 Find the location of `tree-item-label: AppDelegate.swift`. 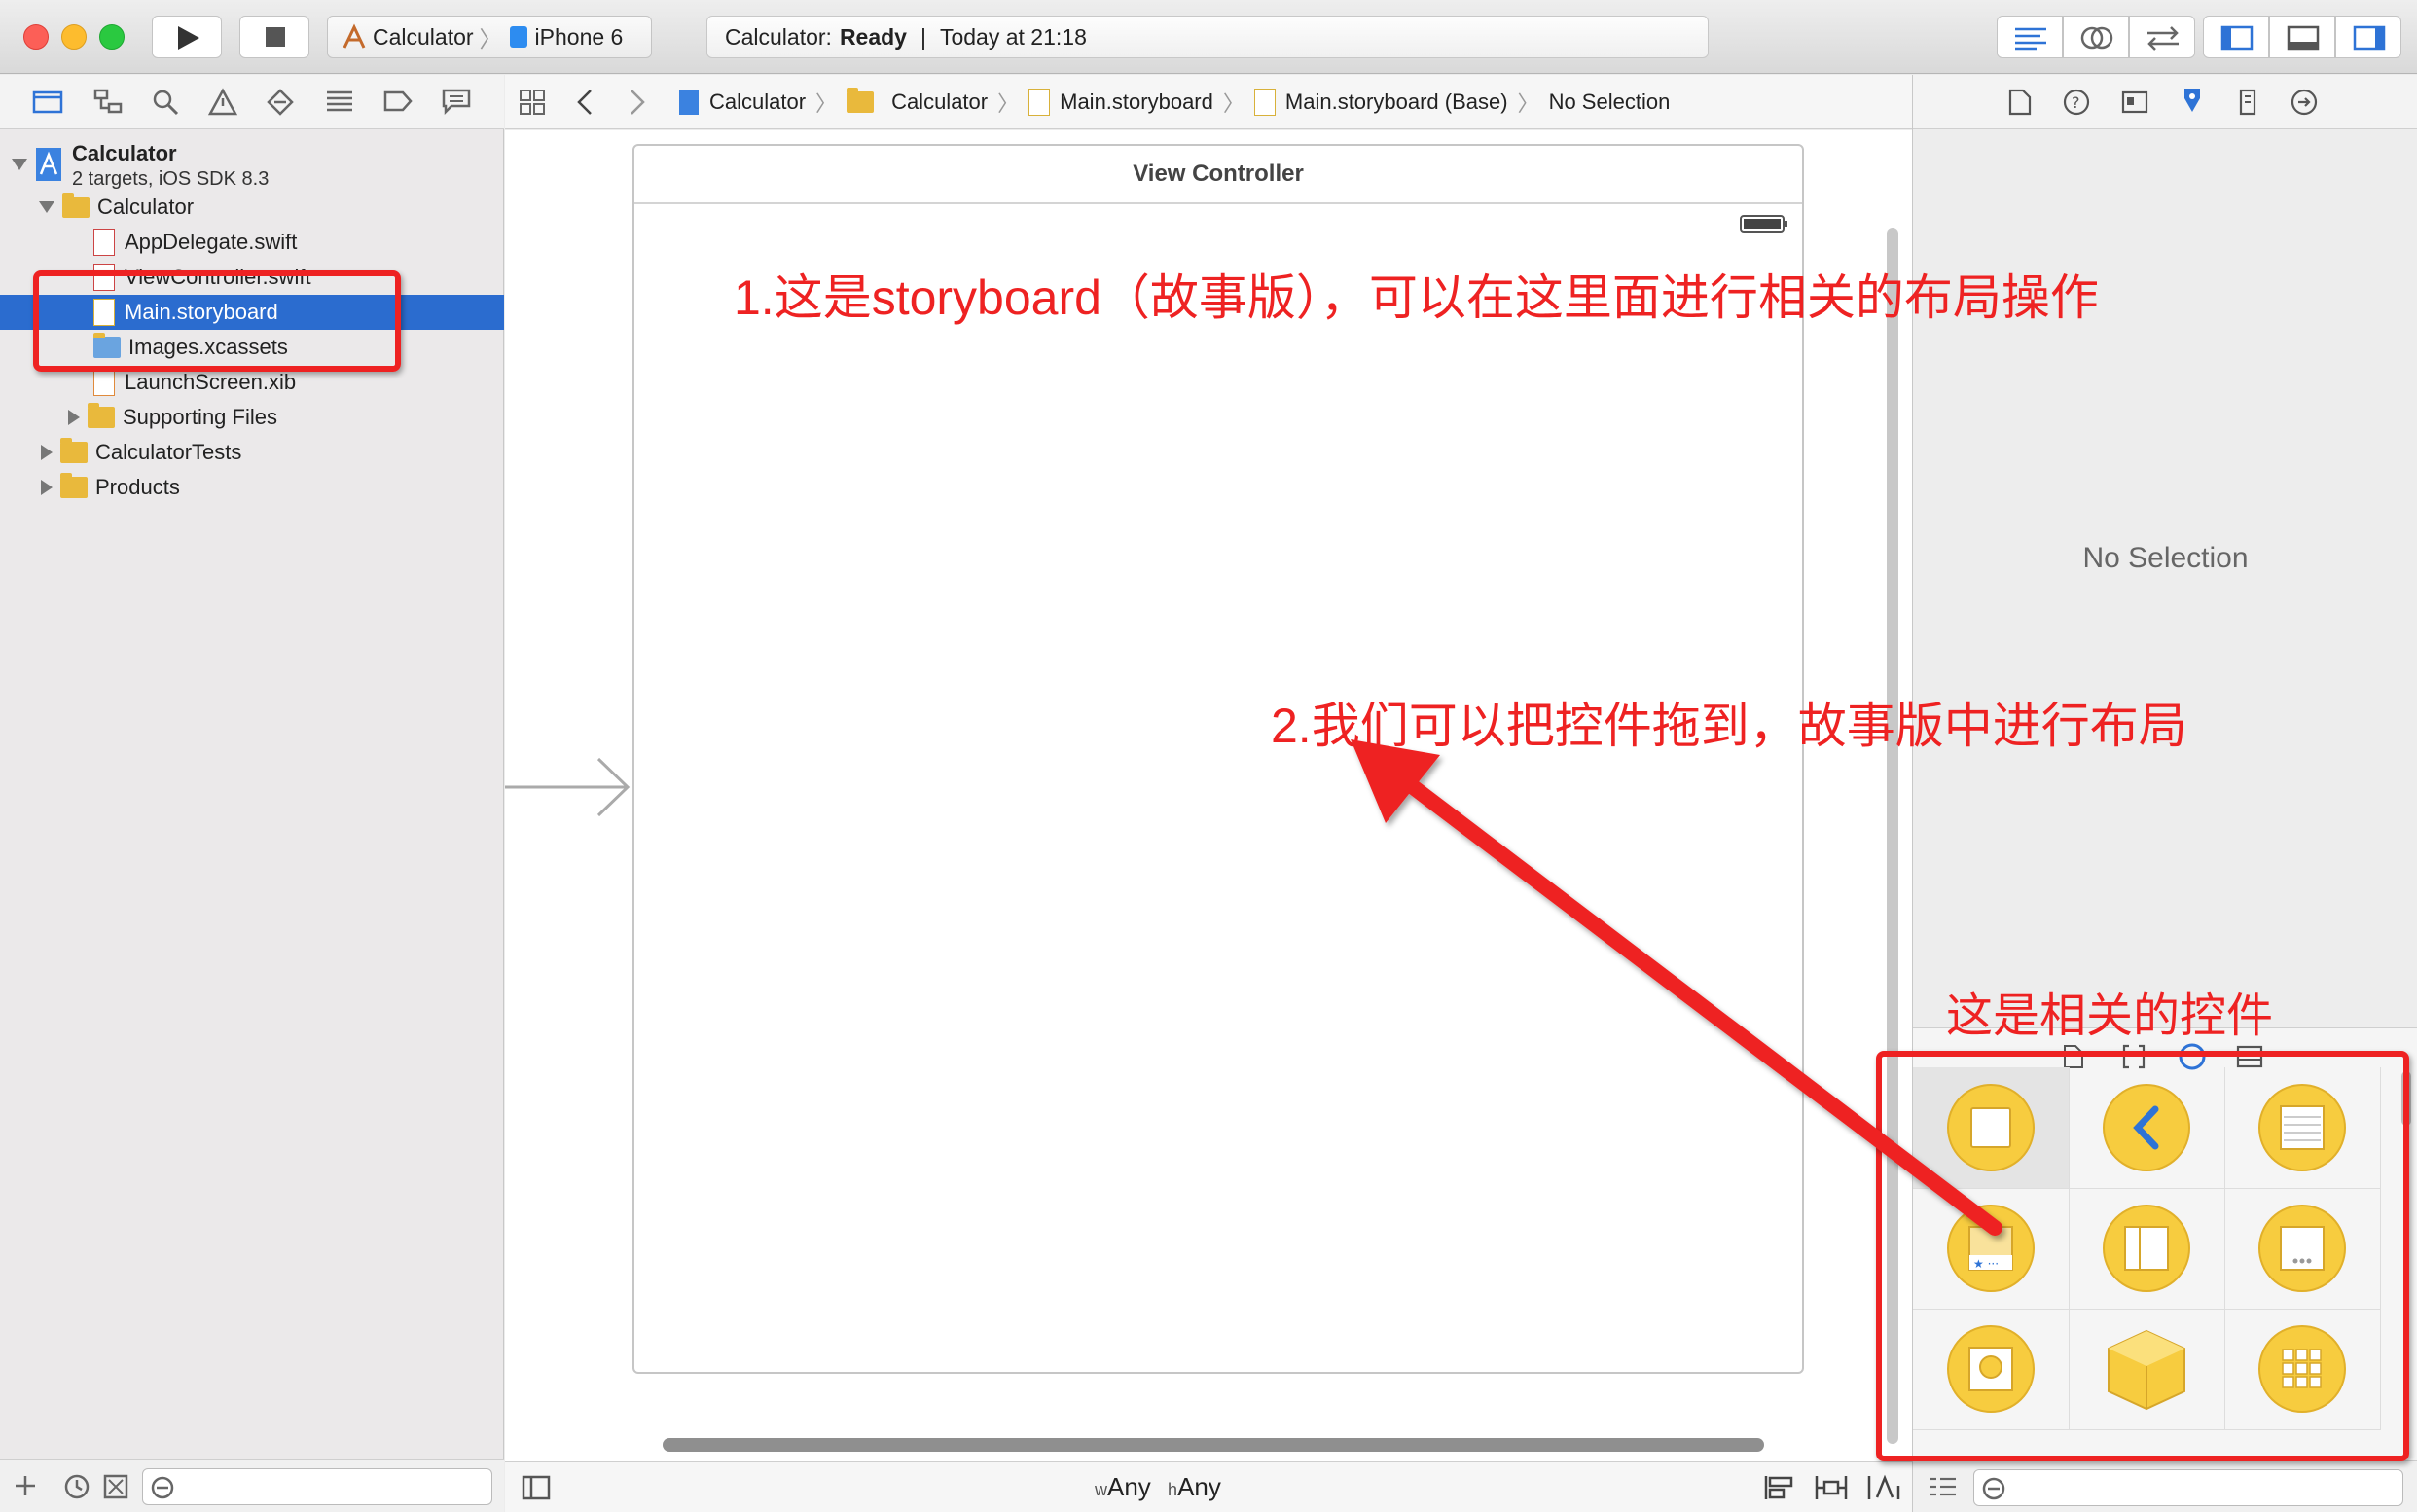

tree-item-label: AppDelegate.swift is located at coordinates (211, 242).